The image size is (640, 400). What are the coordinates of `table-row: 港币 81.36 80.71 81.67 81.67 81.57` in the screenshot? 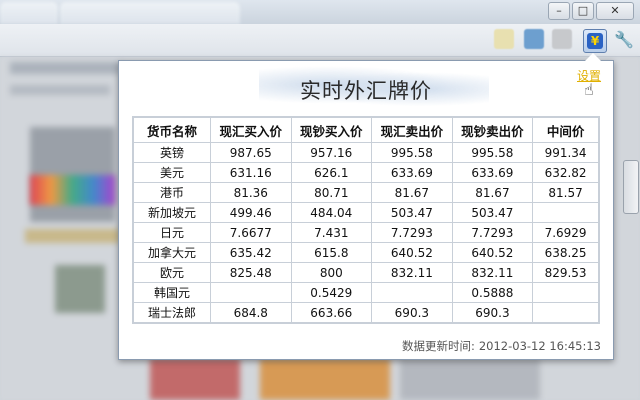 It's located at (366, 192).